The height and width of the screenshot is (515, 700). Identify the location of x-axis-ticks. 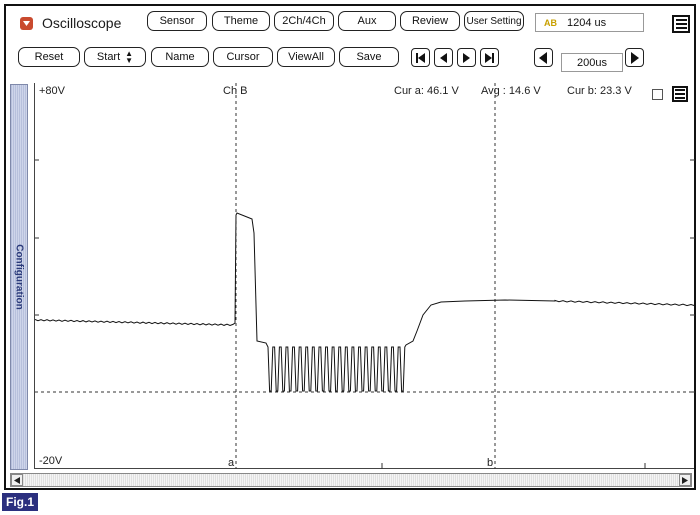
(513, 466).